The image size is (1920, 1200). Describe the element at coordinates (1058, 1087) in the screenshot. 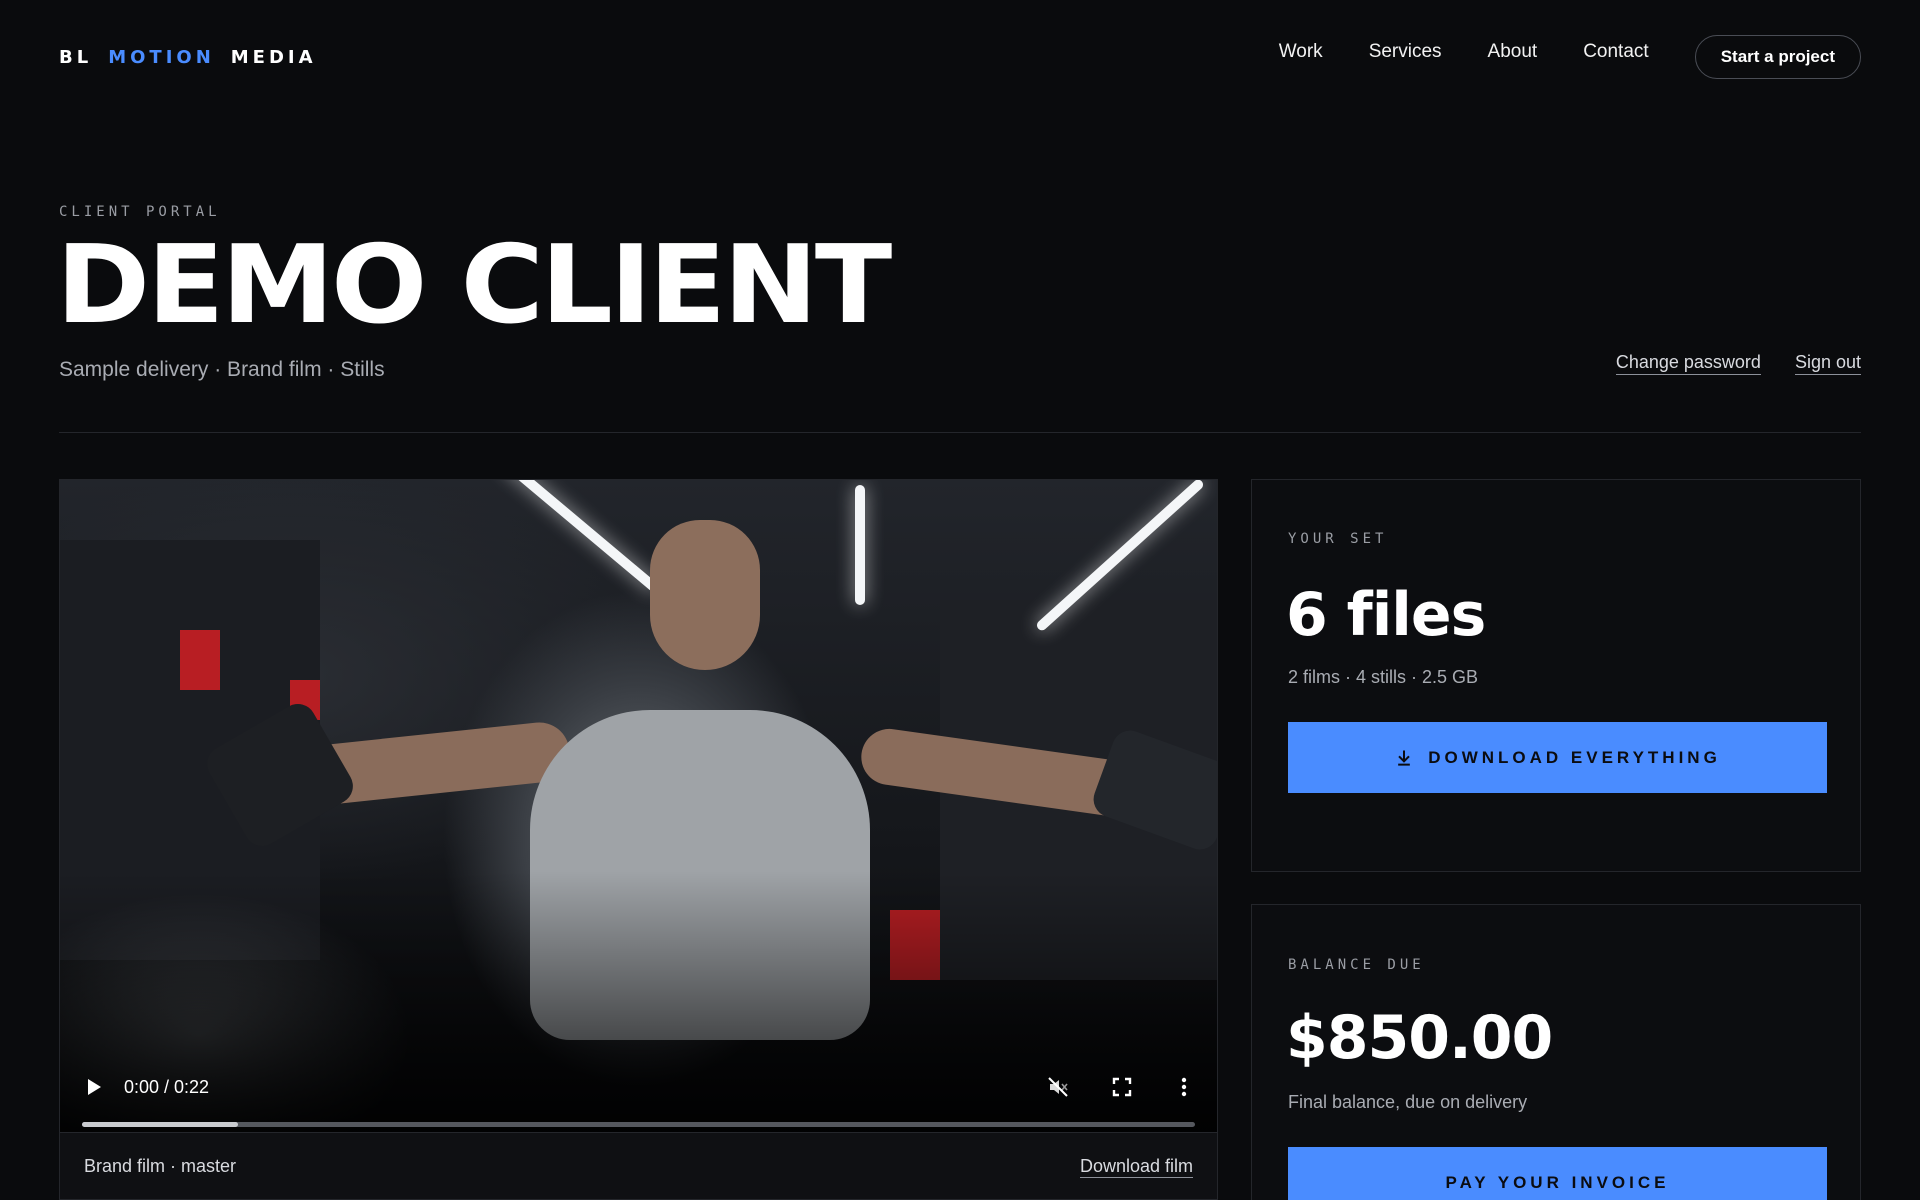

I see `mute-icon` at that location.